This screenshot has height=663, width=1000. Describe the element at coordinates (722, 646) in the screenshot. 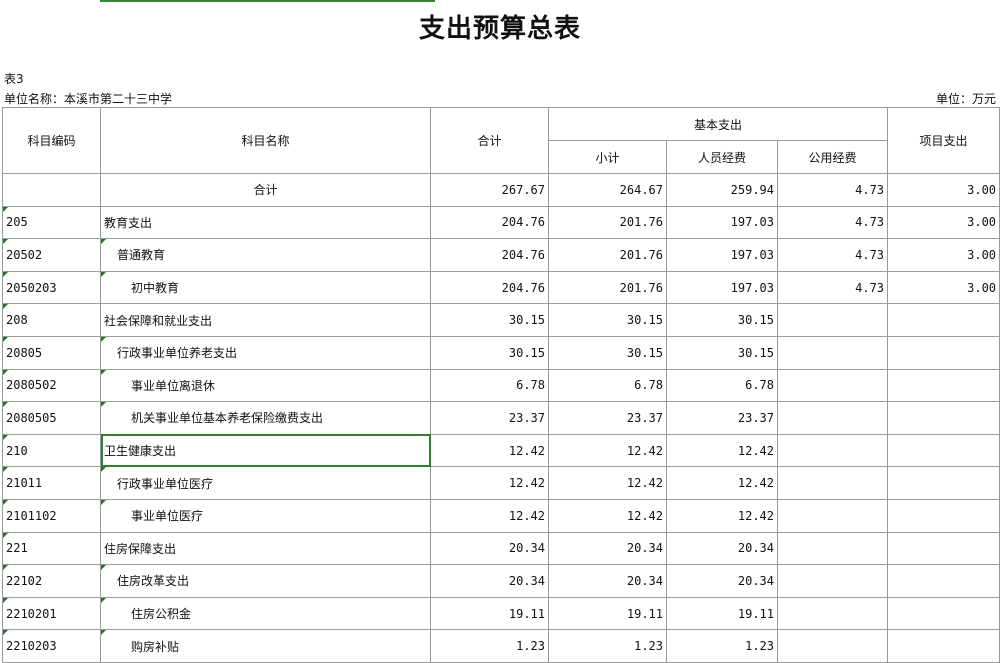

I see `cell-personnel: 1.23` at that location.